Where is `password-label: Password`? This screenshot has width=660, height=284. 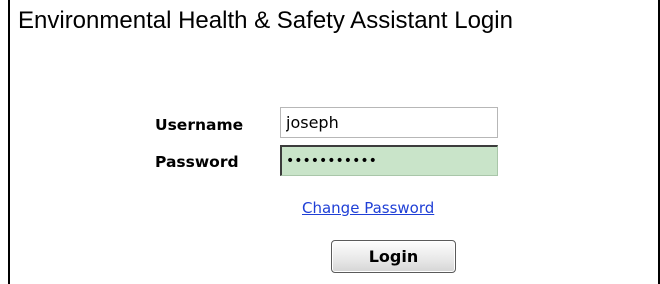
password-label: Password is located at coordinates (197, 162).